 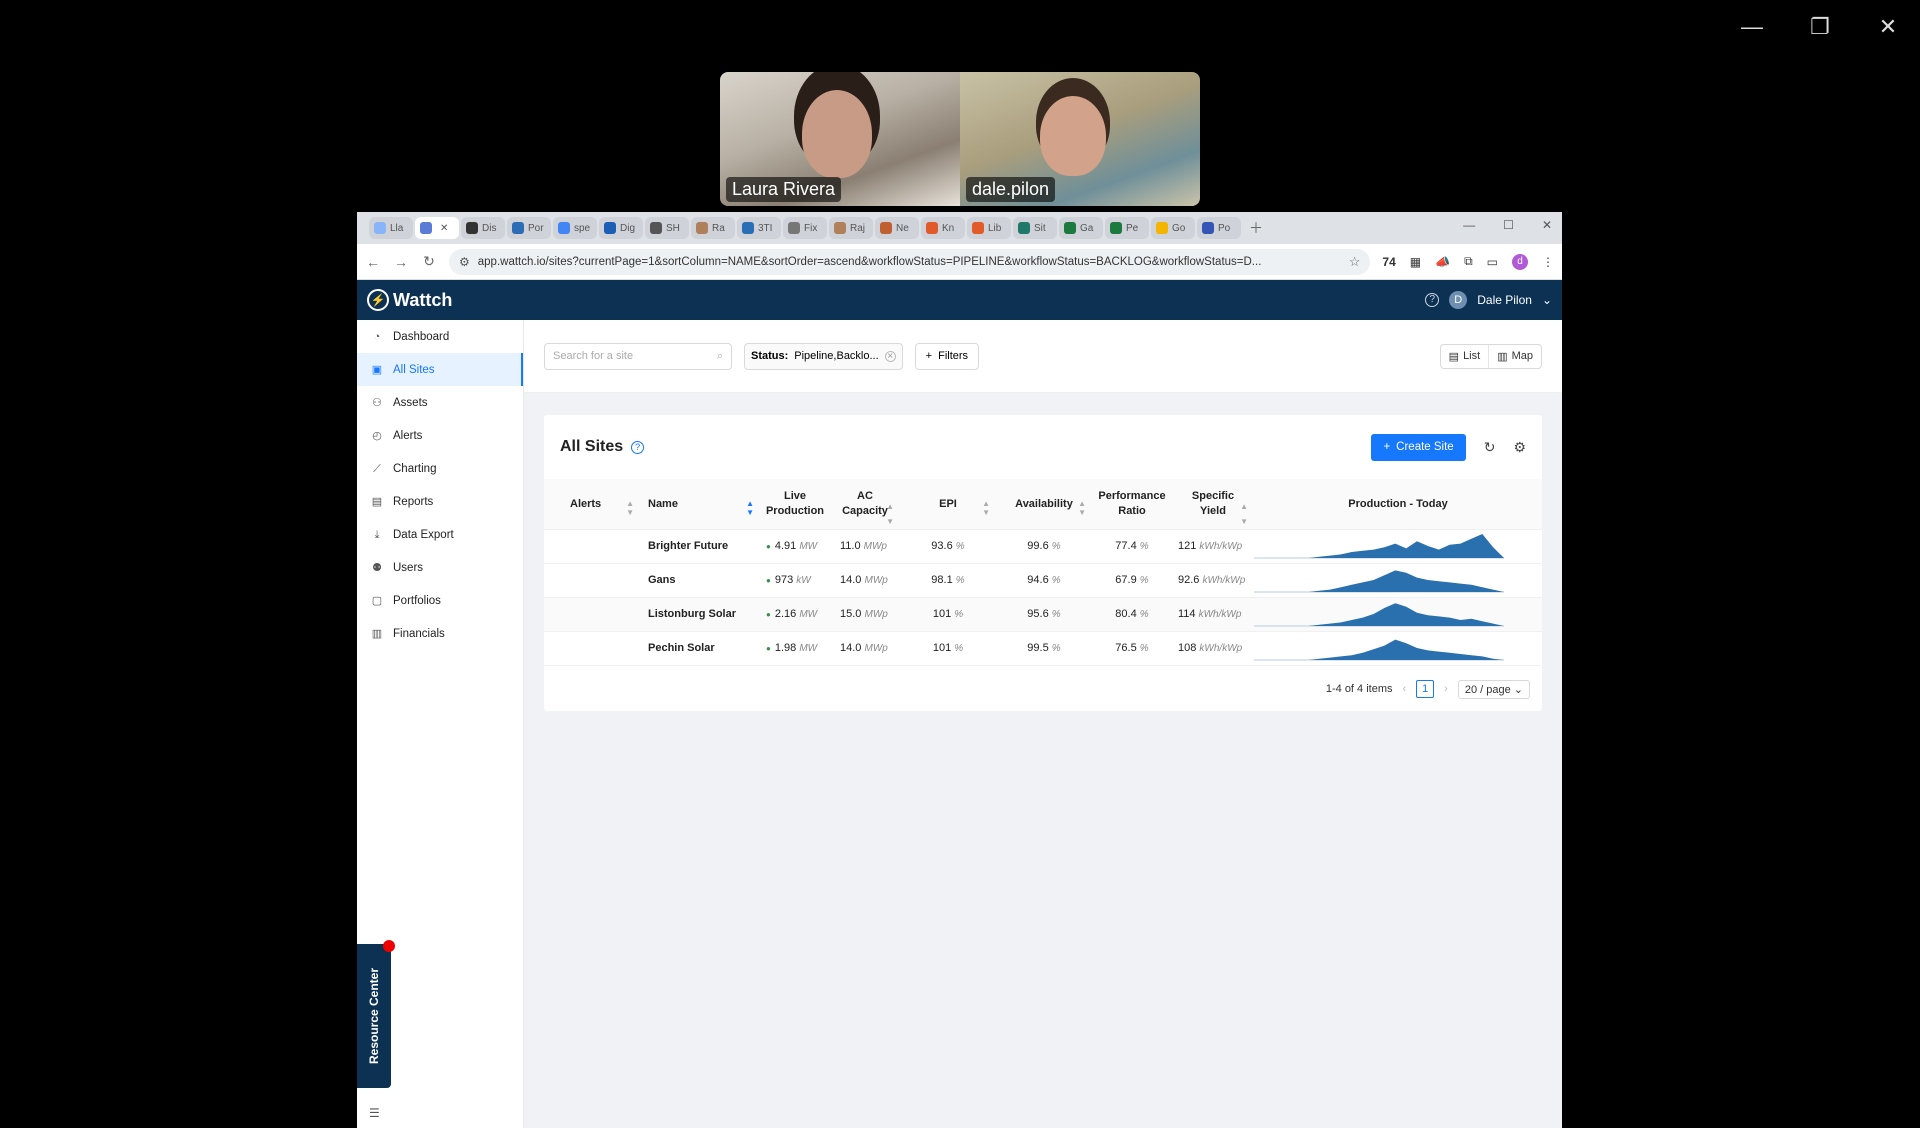 I want to click on list-view-button: ▤ List, so click(x=1465, y=356).